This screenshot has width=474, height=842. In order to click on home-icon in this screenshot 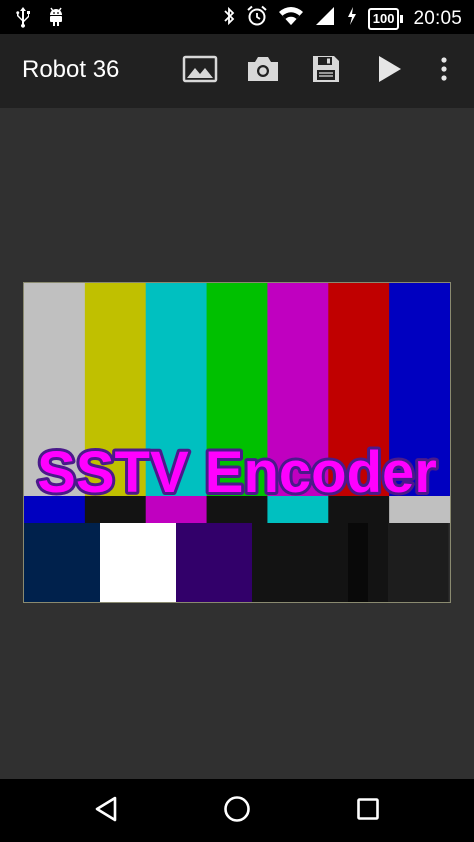, I will do `click(237, 811)`.